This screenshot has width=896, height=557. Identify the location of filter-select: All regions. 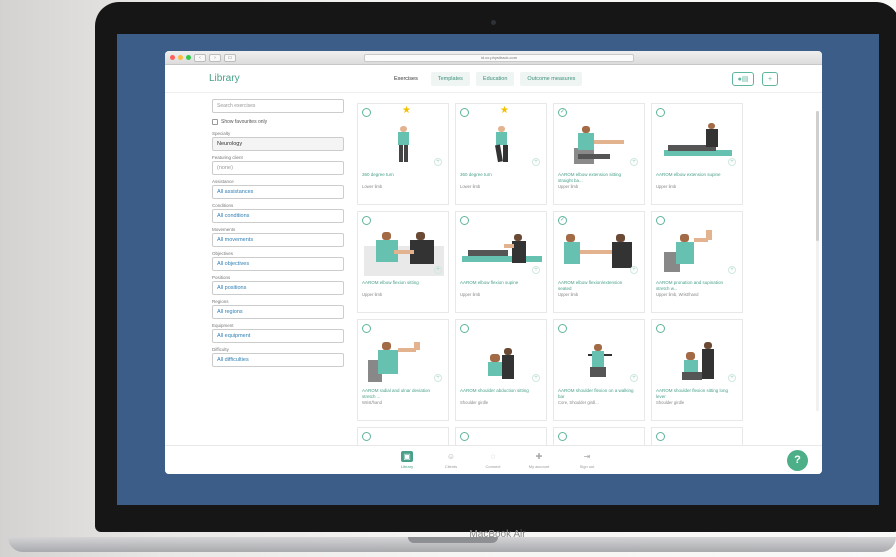
(278, 312).